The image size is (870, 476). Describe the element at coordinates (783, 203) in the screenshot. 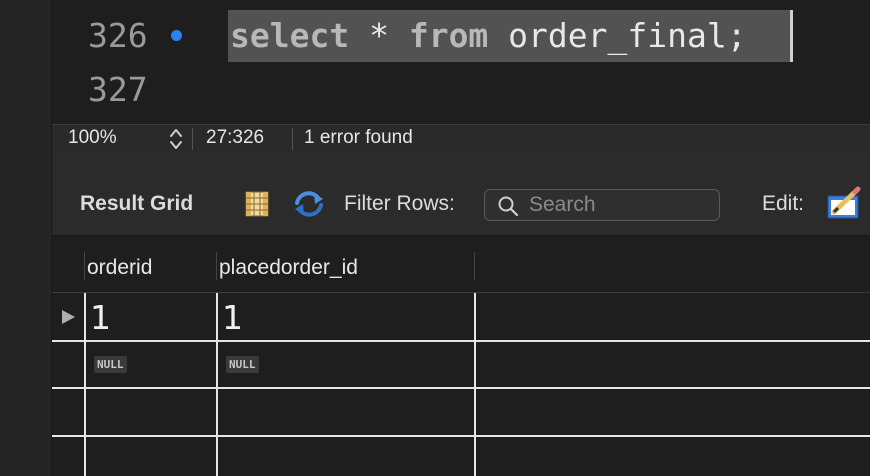

I see `edit-label: Edit:` at that location.